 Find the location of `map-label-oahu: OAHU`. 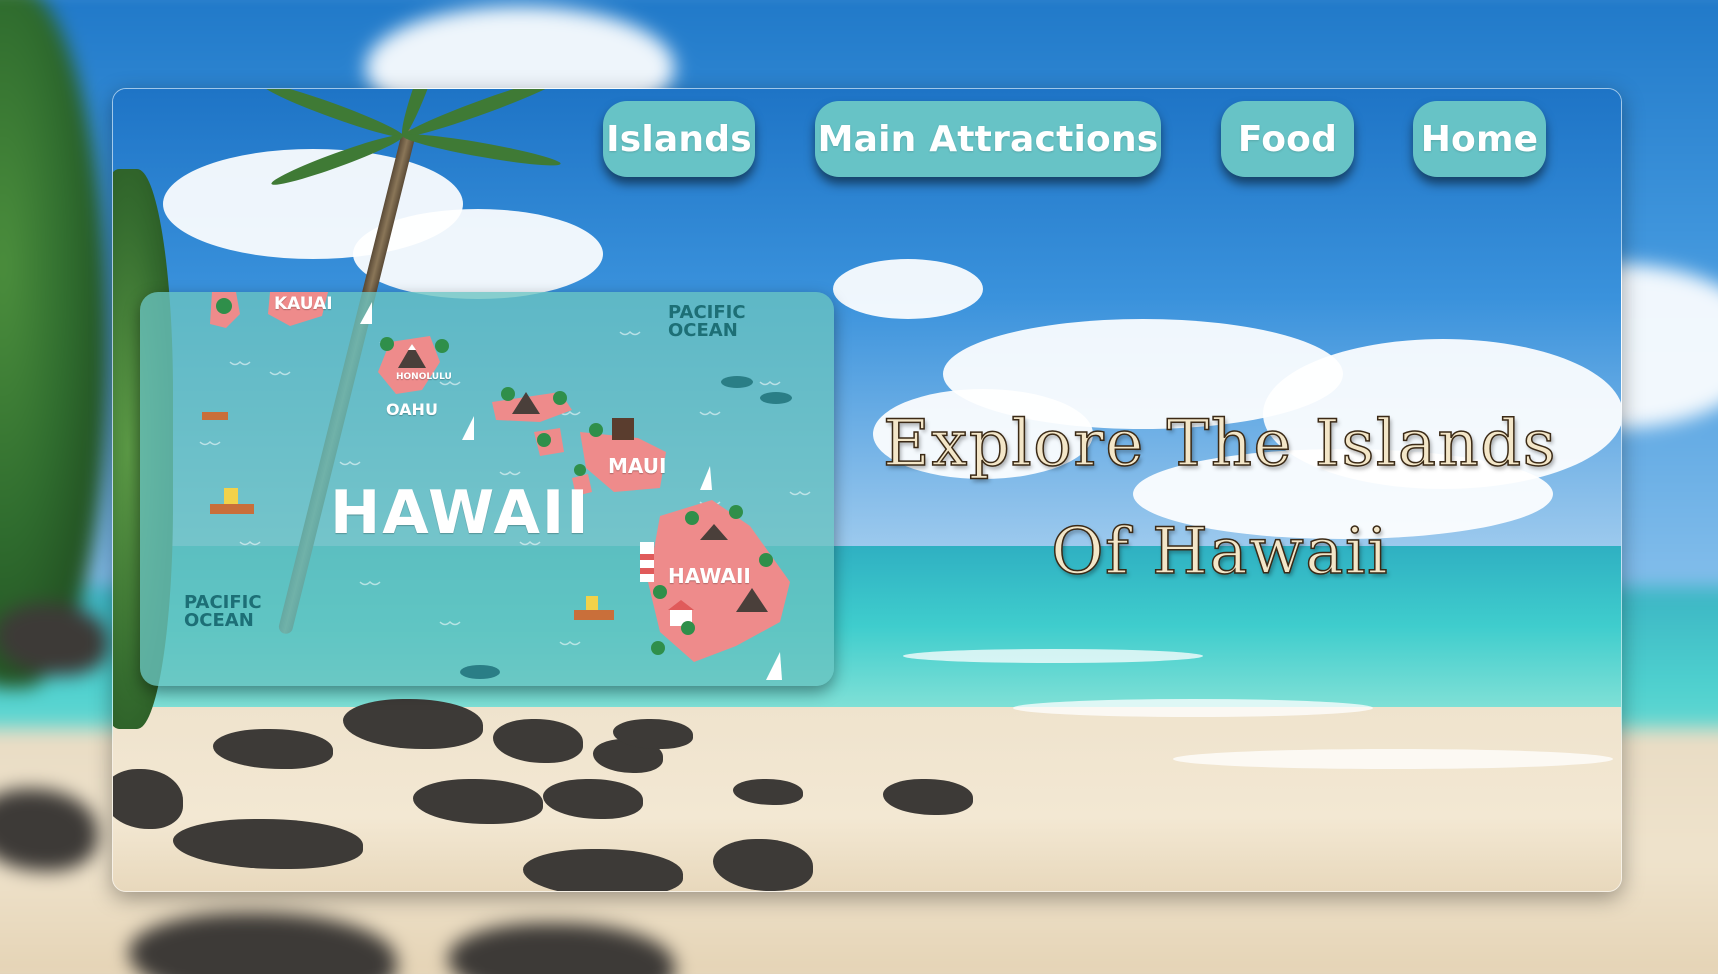

map-label-oahu: OAHU is located at coordinates (412, 409).